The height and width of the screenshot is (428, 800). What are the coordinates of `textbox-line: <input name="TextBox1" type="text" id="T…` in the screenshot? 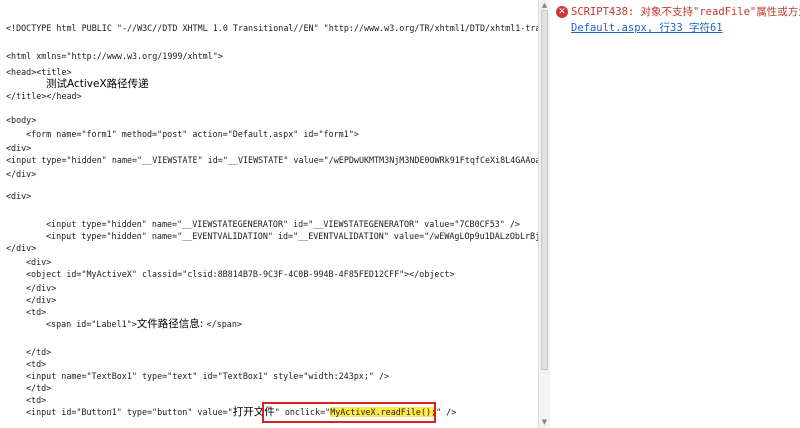 It's located at (208, 376).